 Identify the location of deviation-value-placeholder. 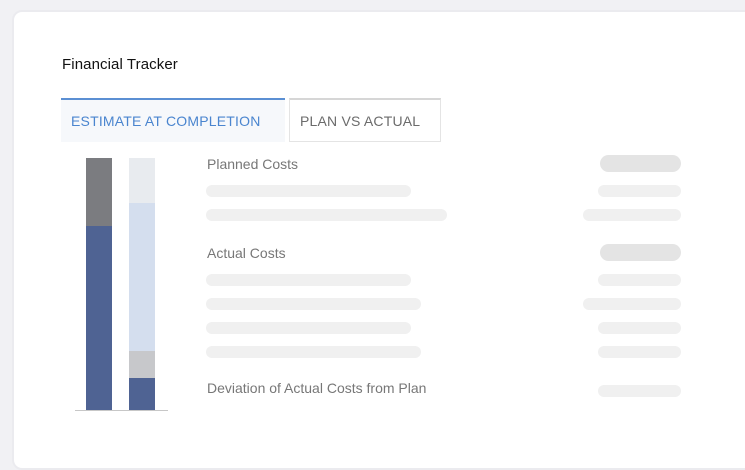
(639, 391).